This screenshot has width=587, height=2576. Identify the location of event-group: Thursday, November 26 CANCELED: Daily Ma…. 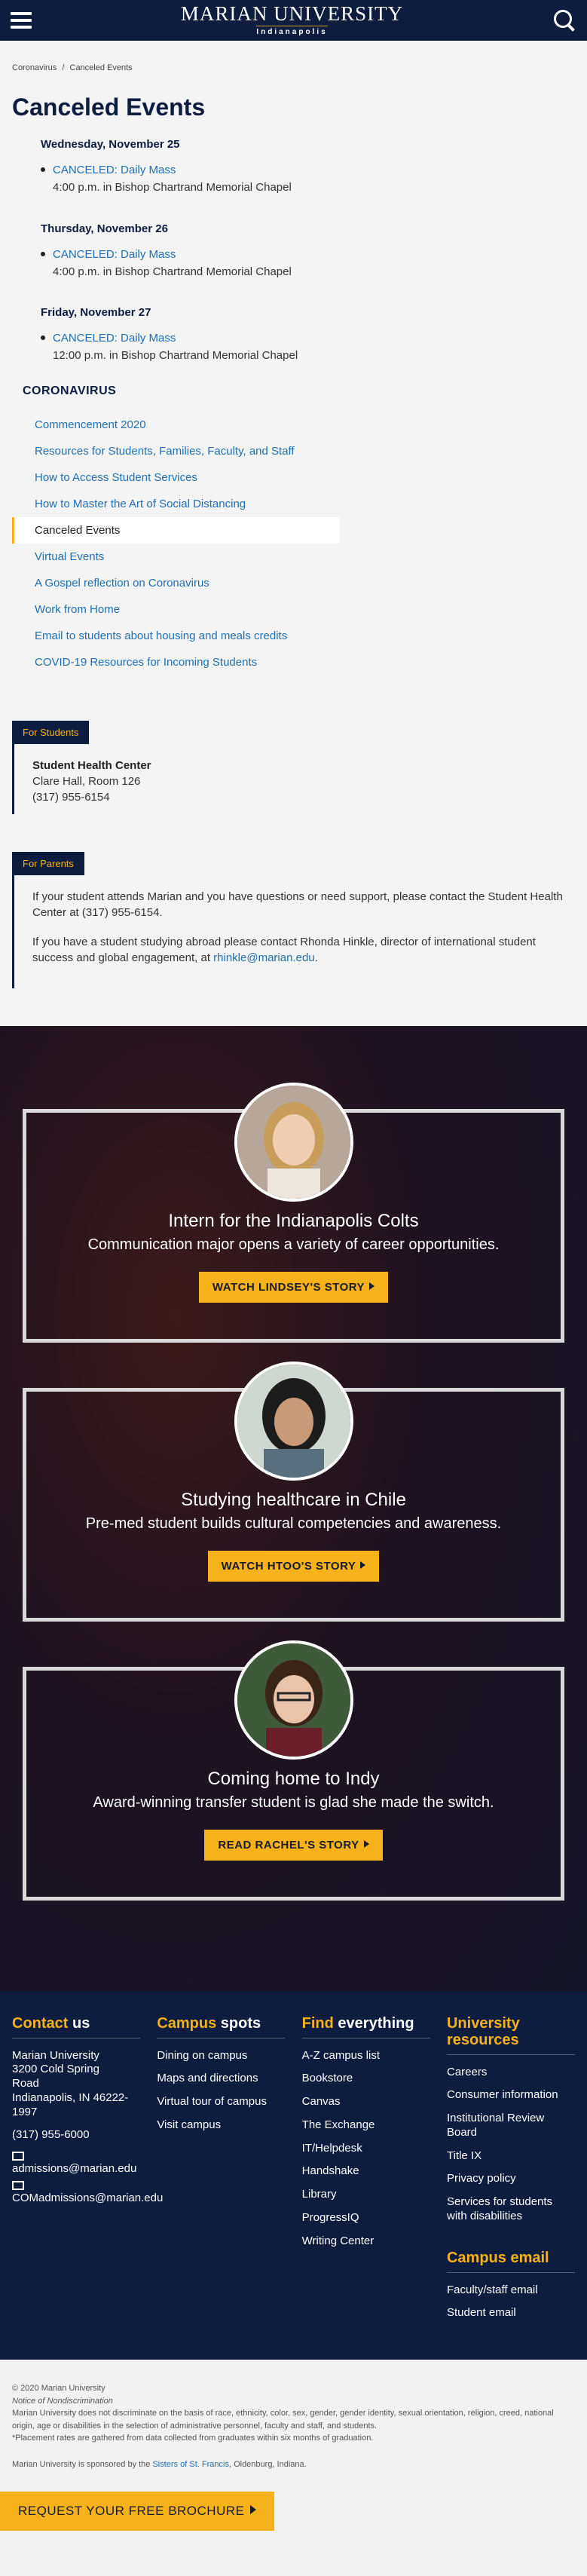
(293, 251).